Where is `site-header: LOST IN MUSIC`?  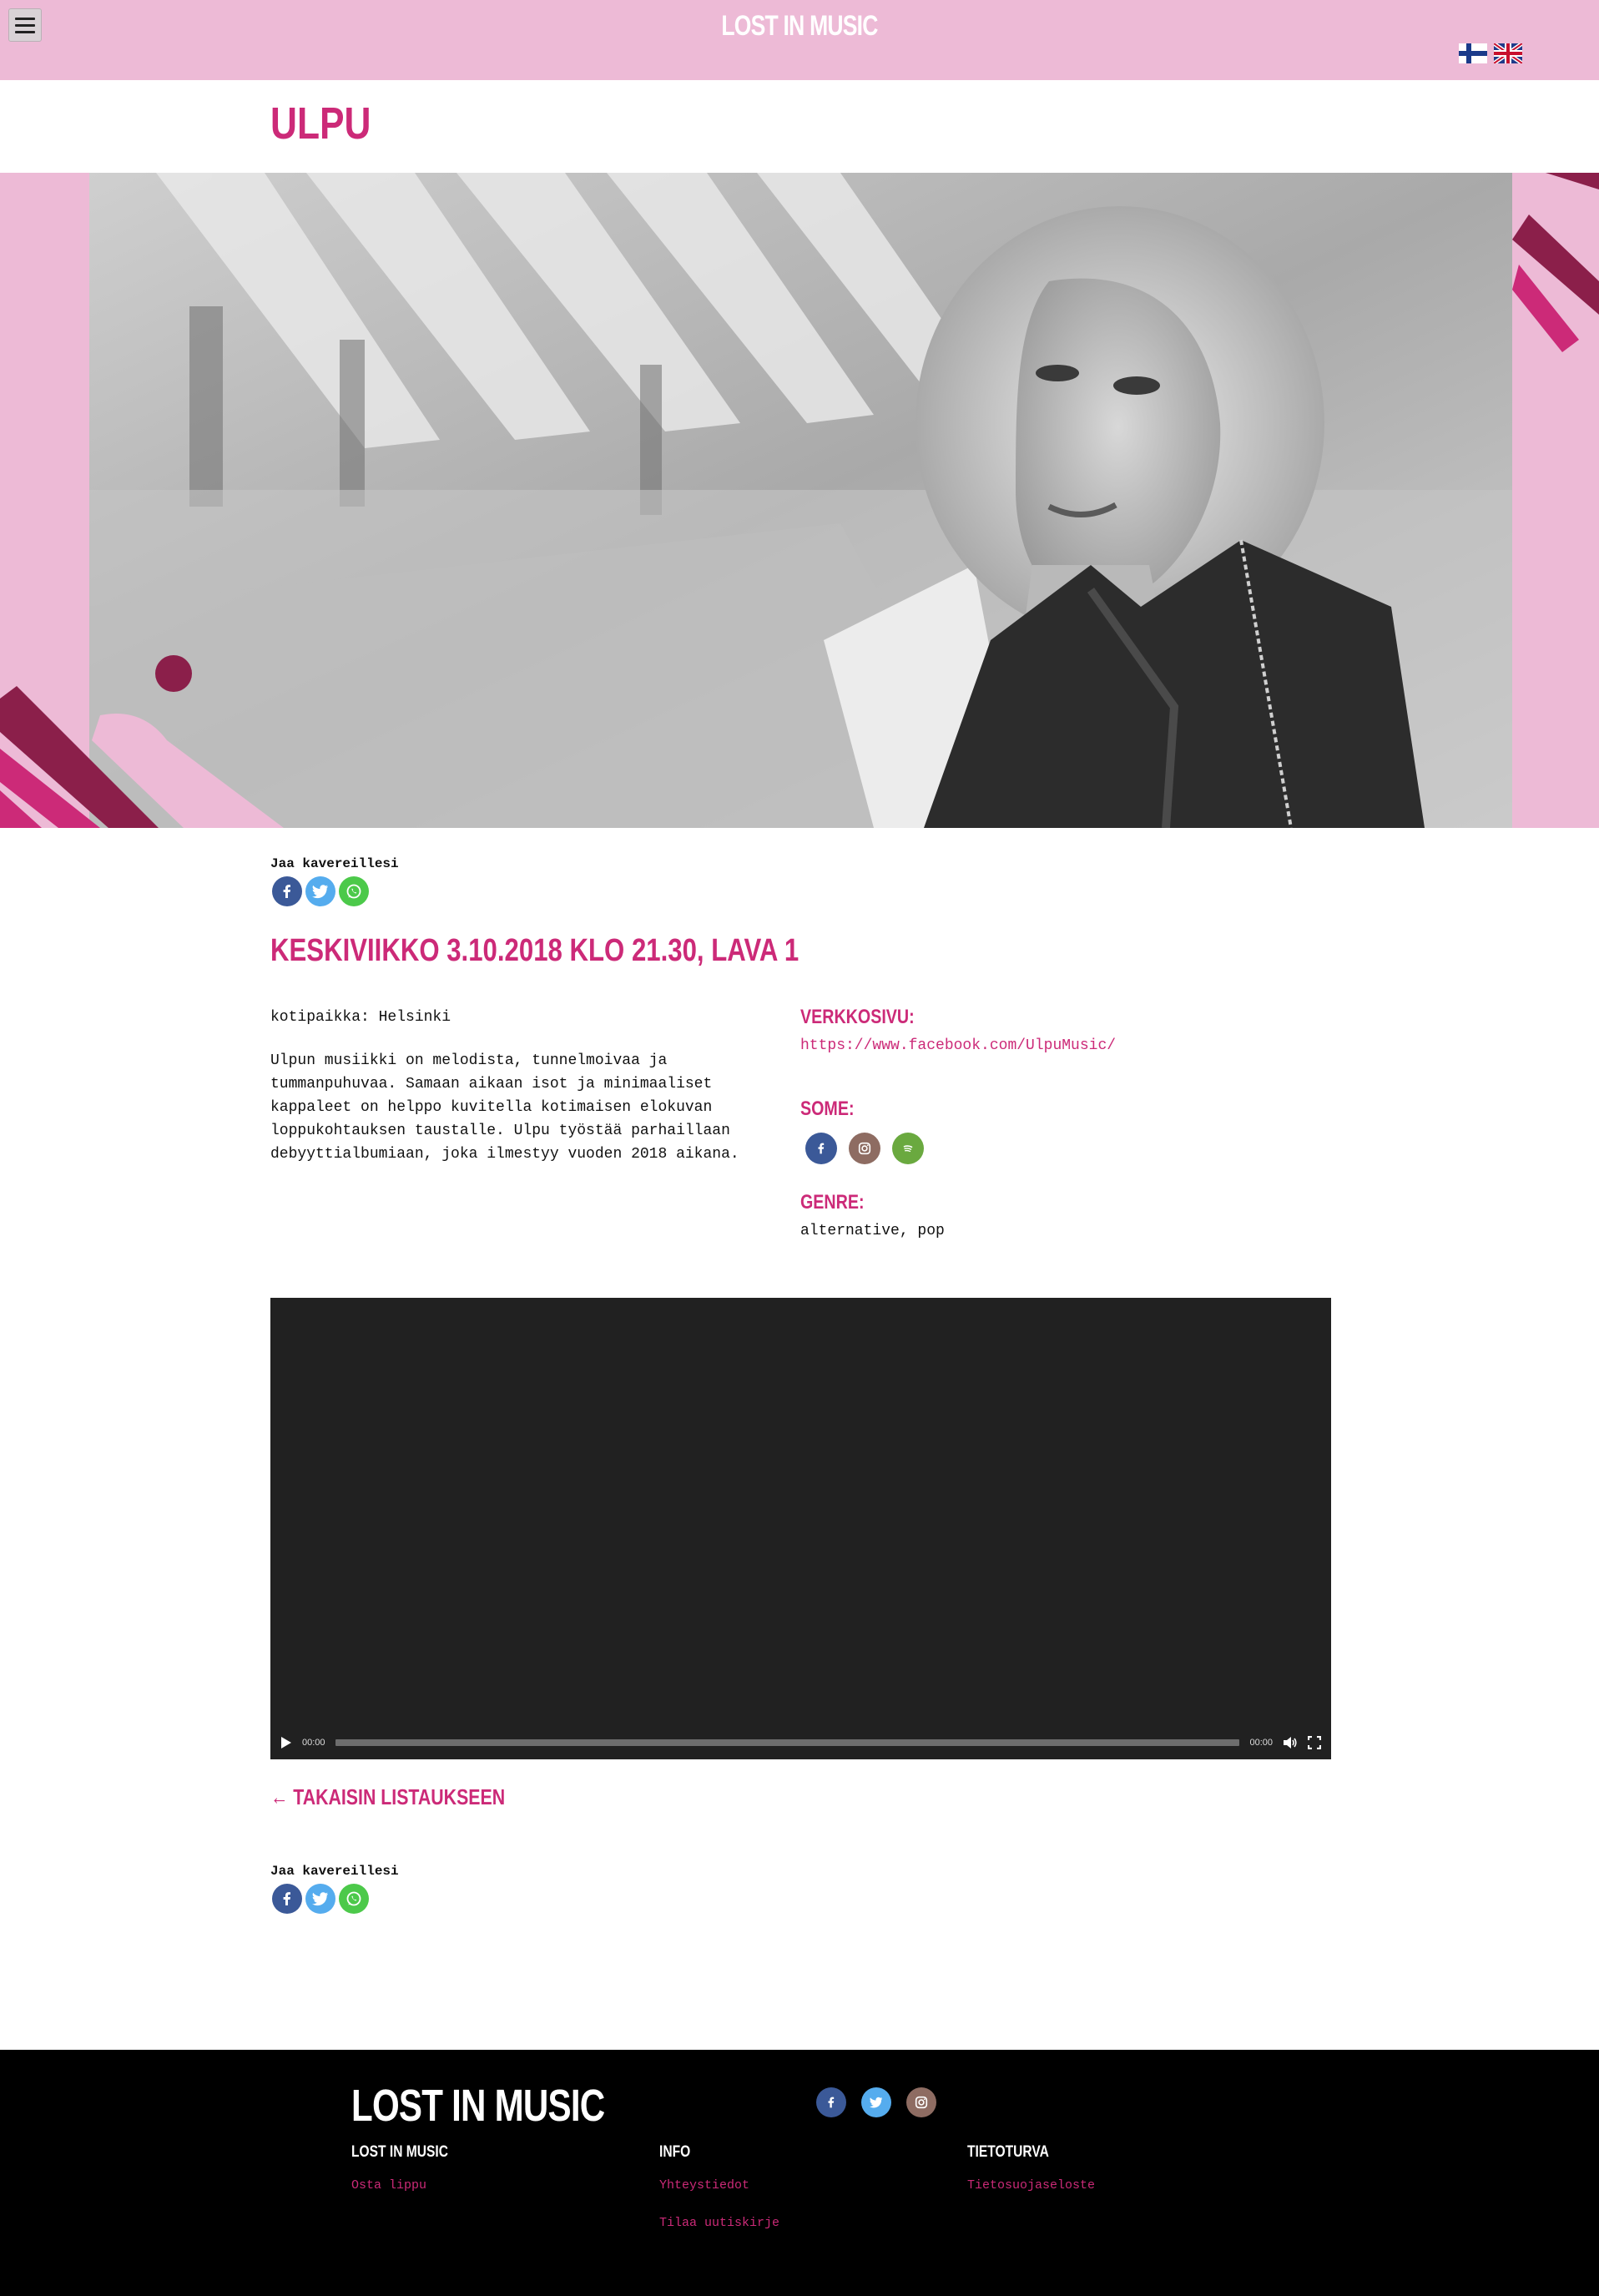
site-header: LOST IN MUSIC is located at coordinates (799, 40).